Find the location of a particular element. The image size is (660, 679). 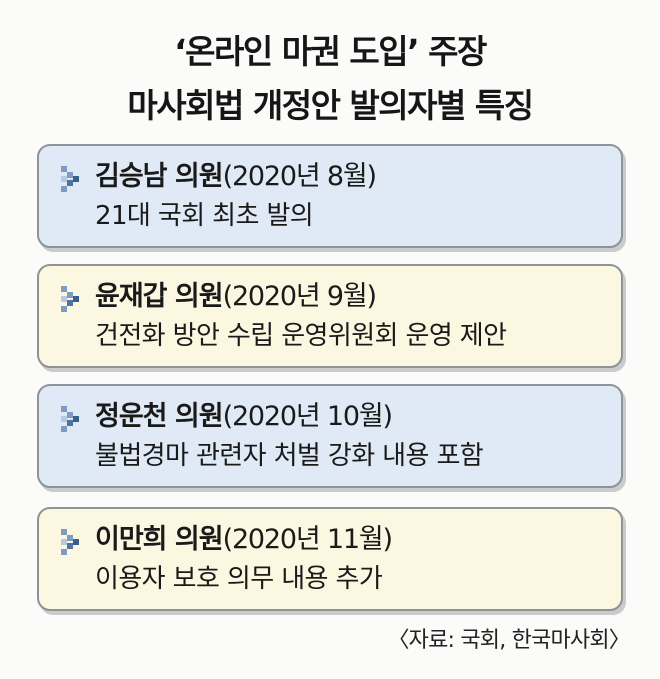

legislator-heading: 윤재갑 의원(2020년 9월) is located at coordinates (236, 297).